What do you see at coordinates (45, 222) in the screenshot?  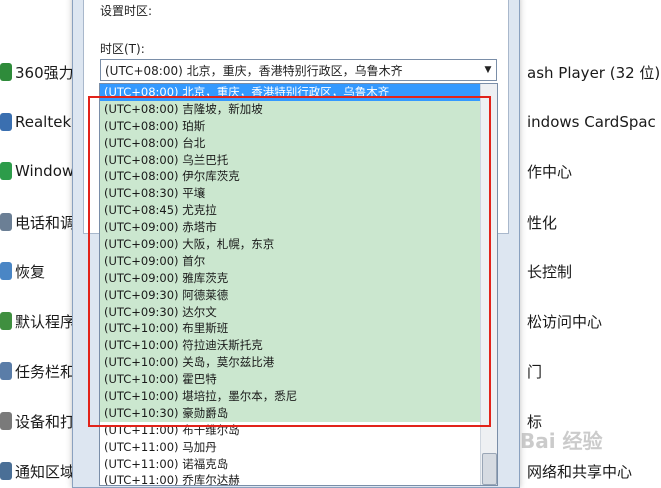 I see `control-panel-item-label: 电话和调` at bounding box center [45, 222].